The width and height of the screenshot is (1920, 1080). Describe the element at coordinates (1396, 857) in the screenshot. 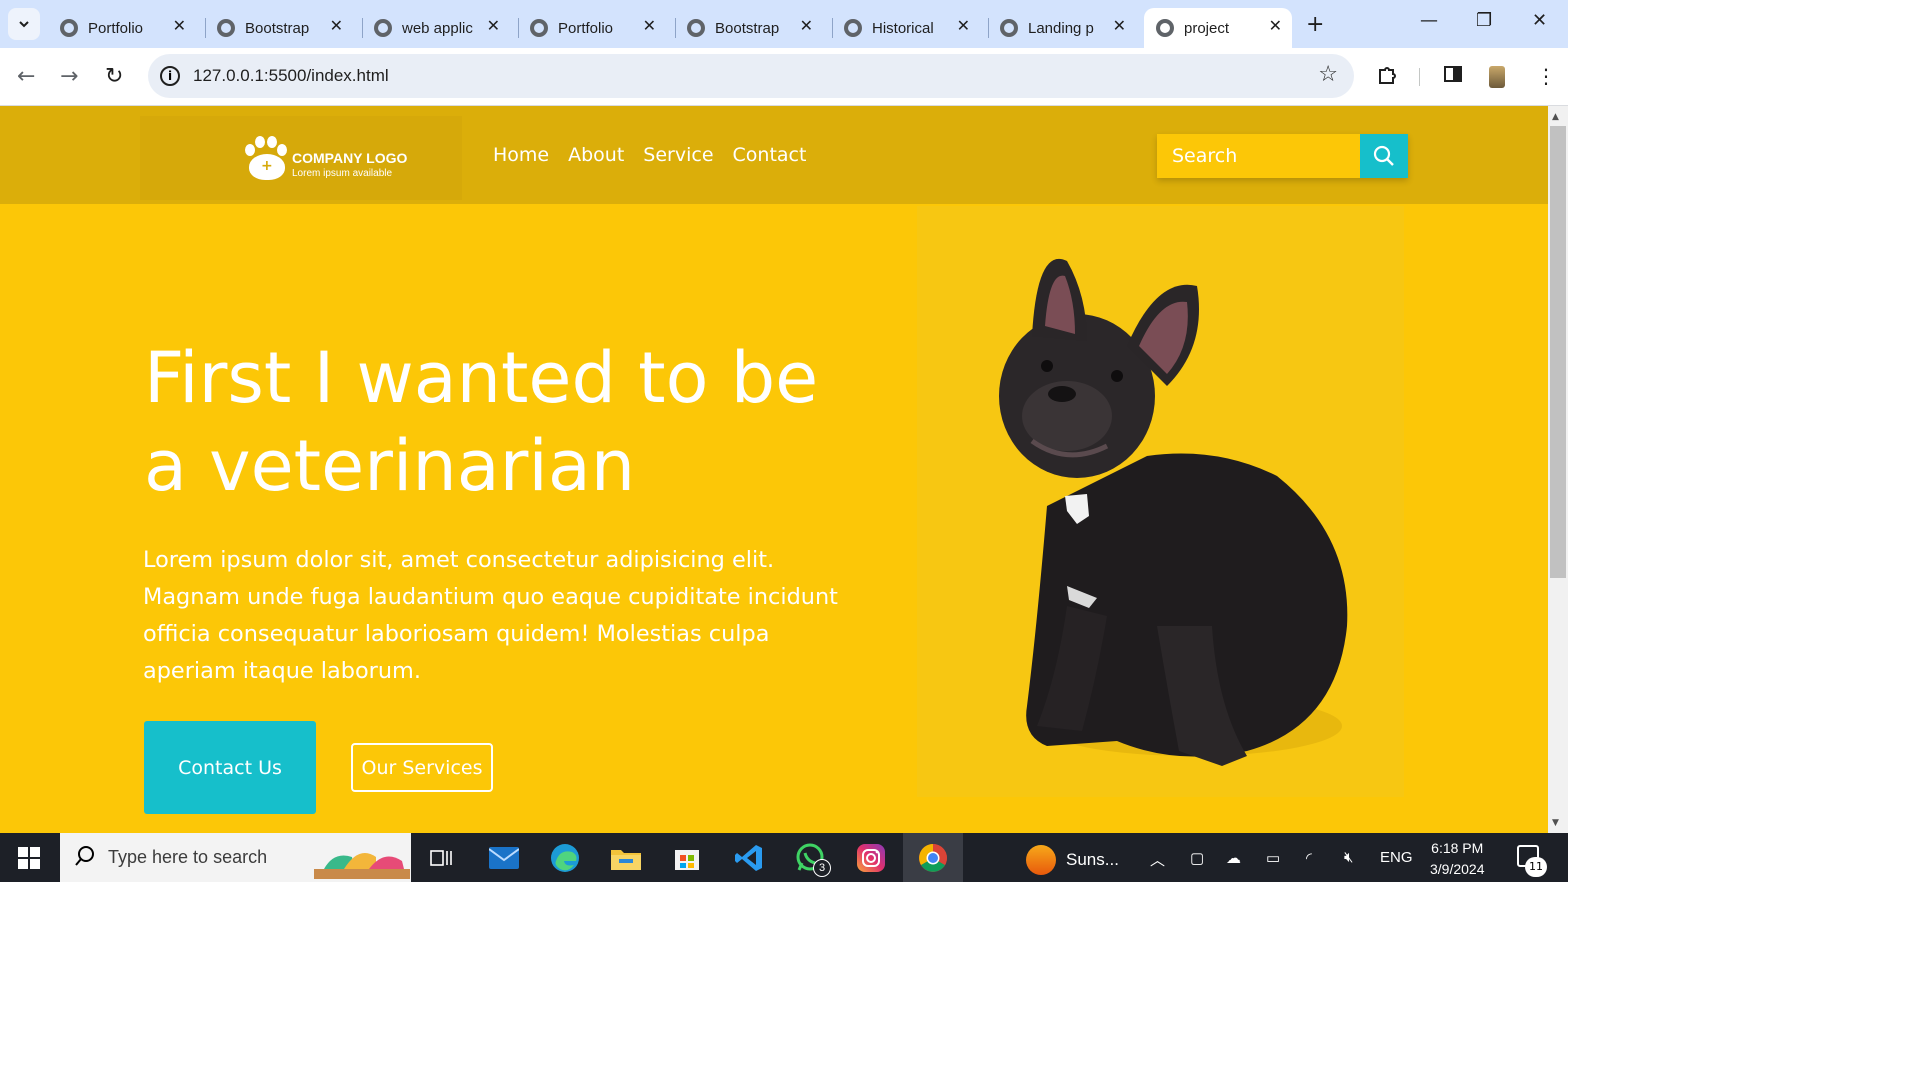

I see `language-indicator: ENG` at that location.